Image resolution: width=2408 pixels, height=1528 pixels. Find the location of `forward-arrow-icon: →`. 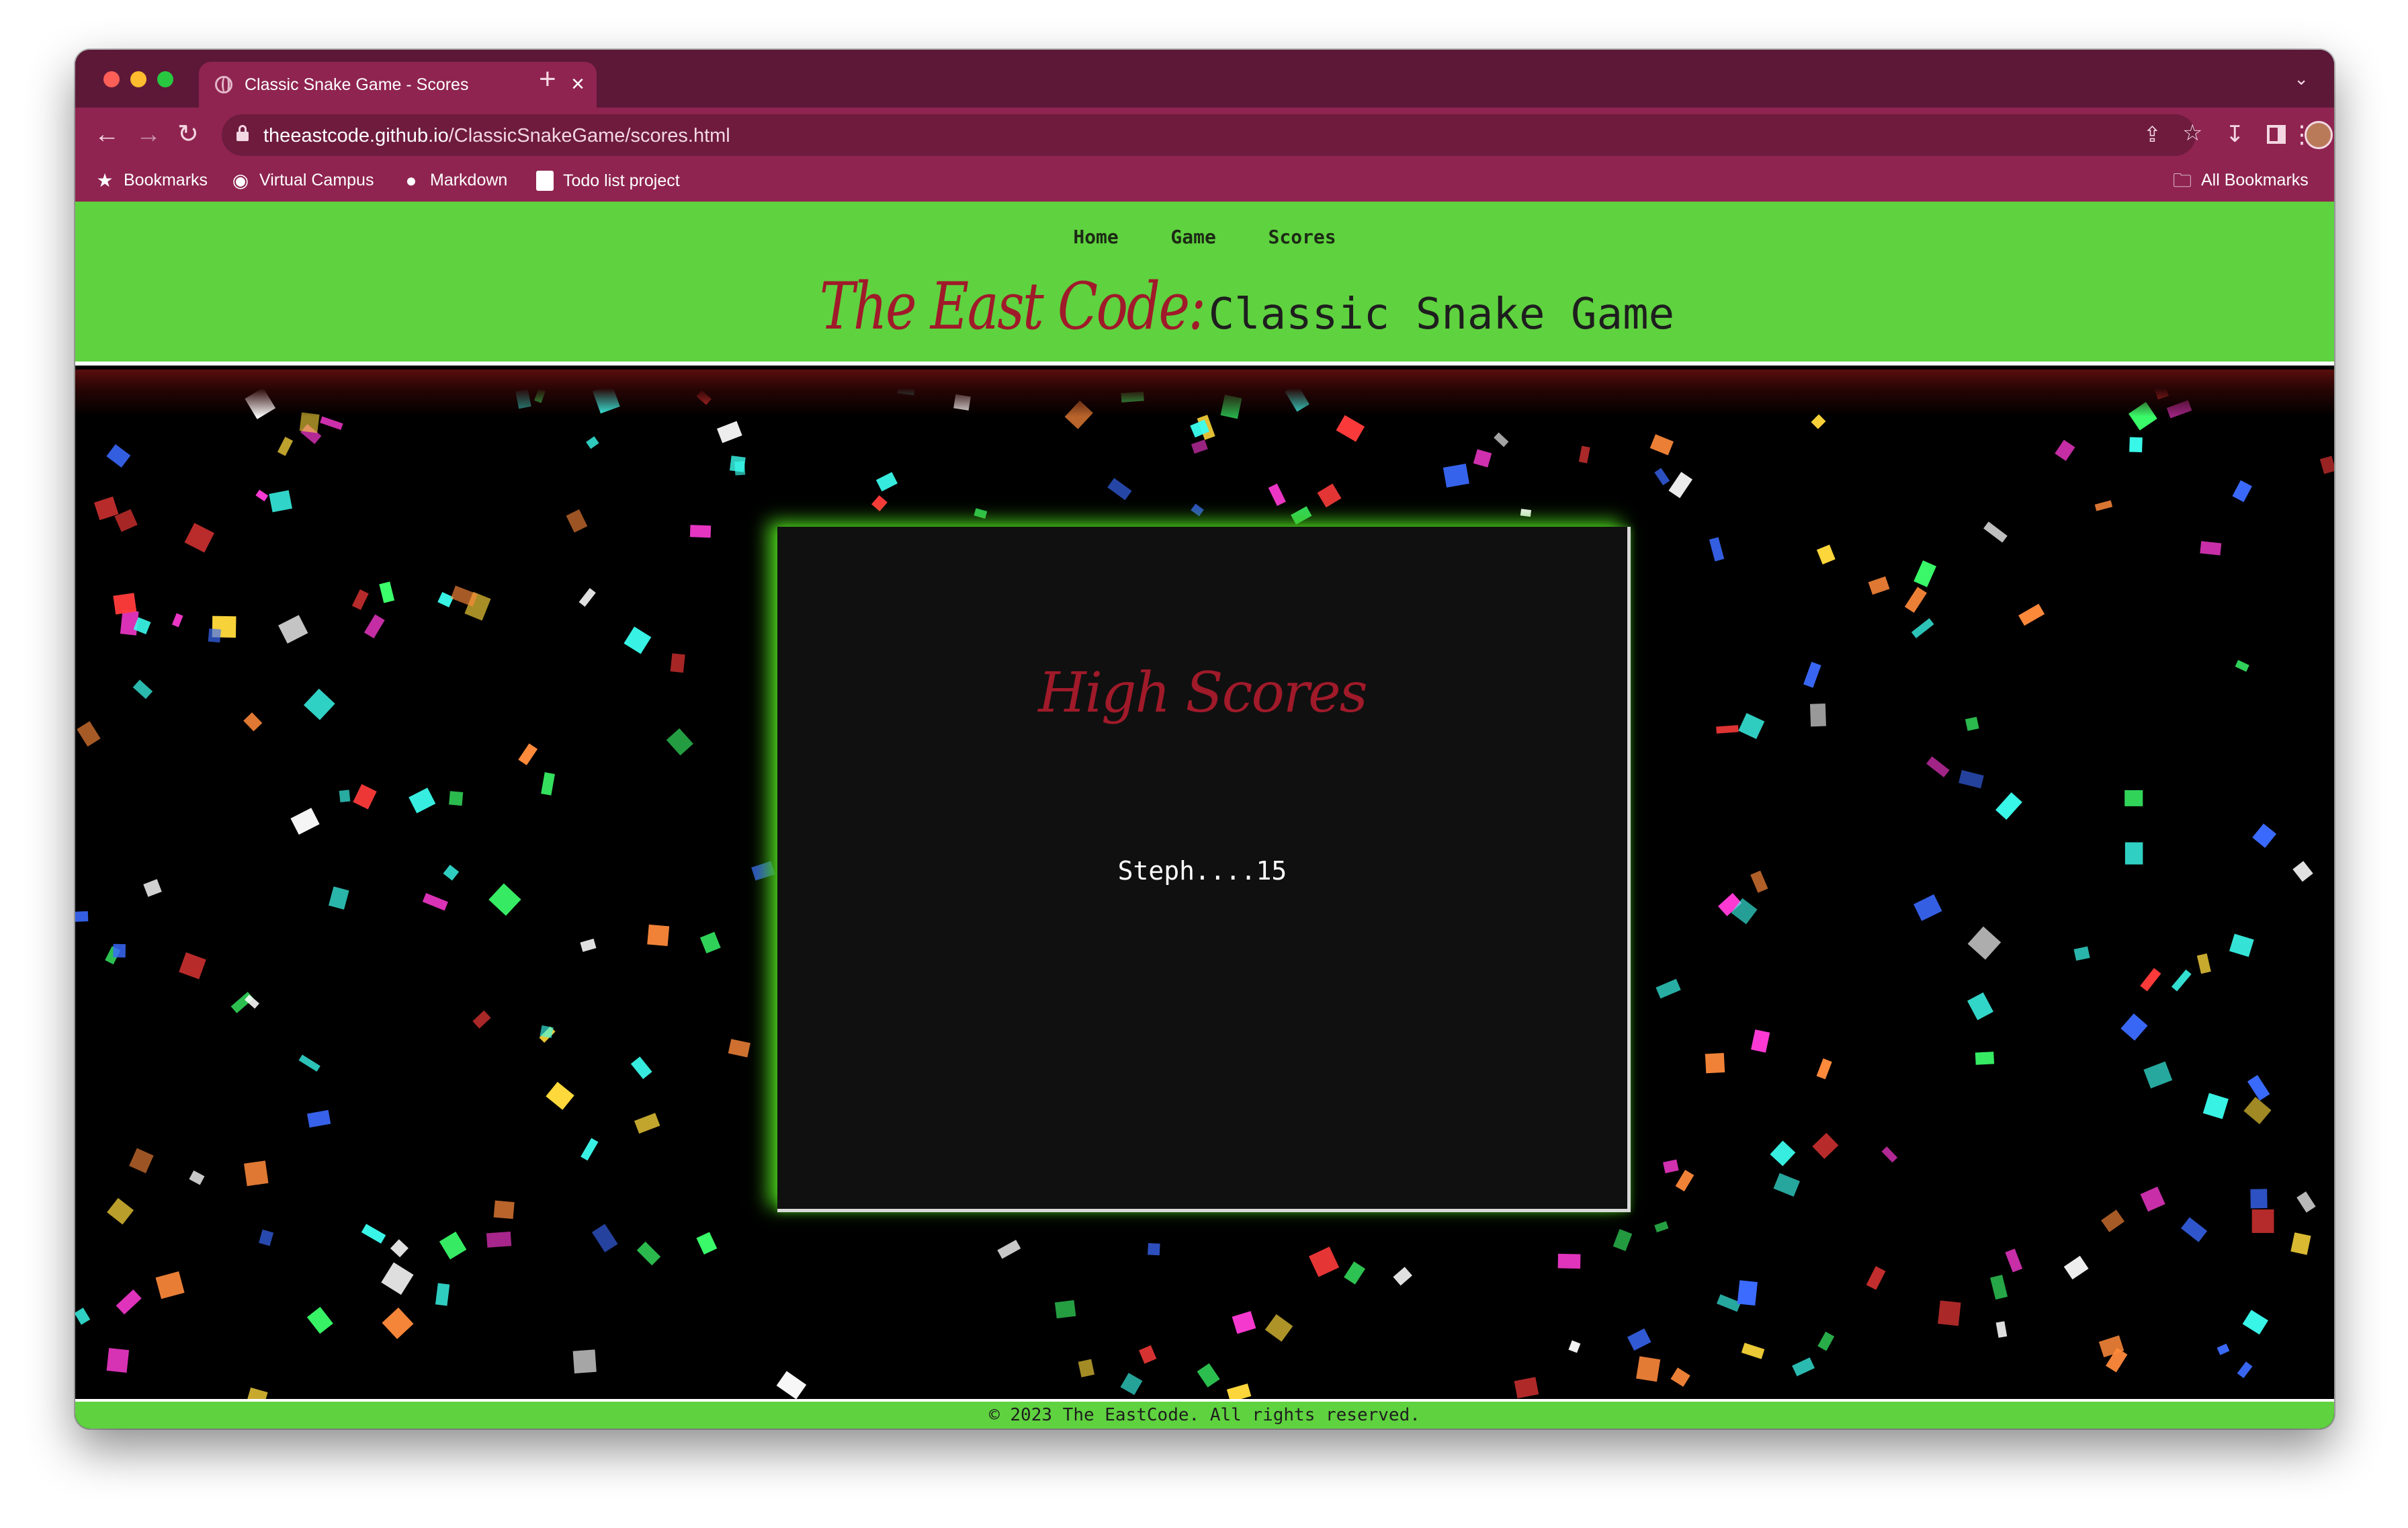

forward-arrow-icon: → is located at coordinates (148, 135).